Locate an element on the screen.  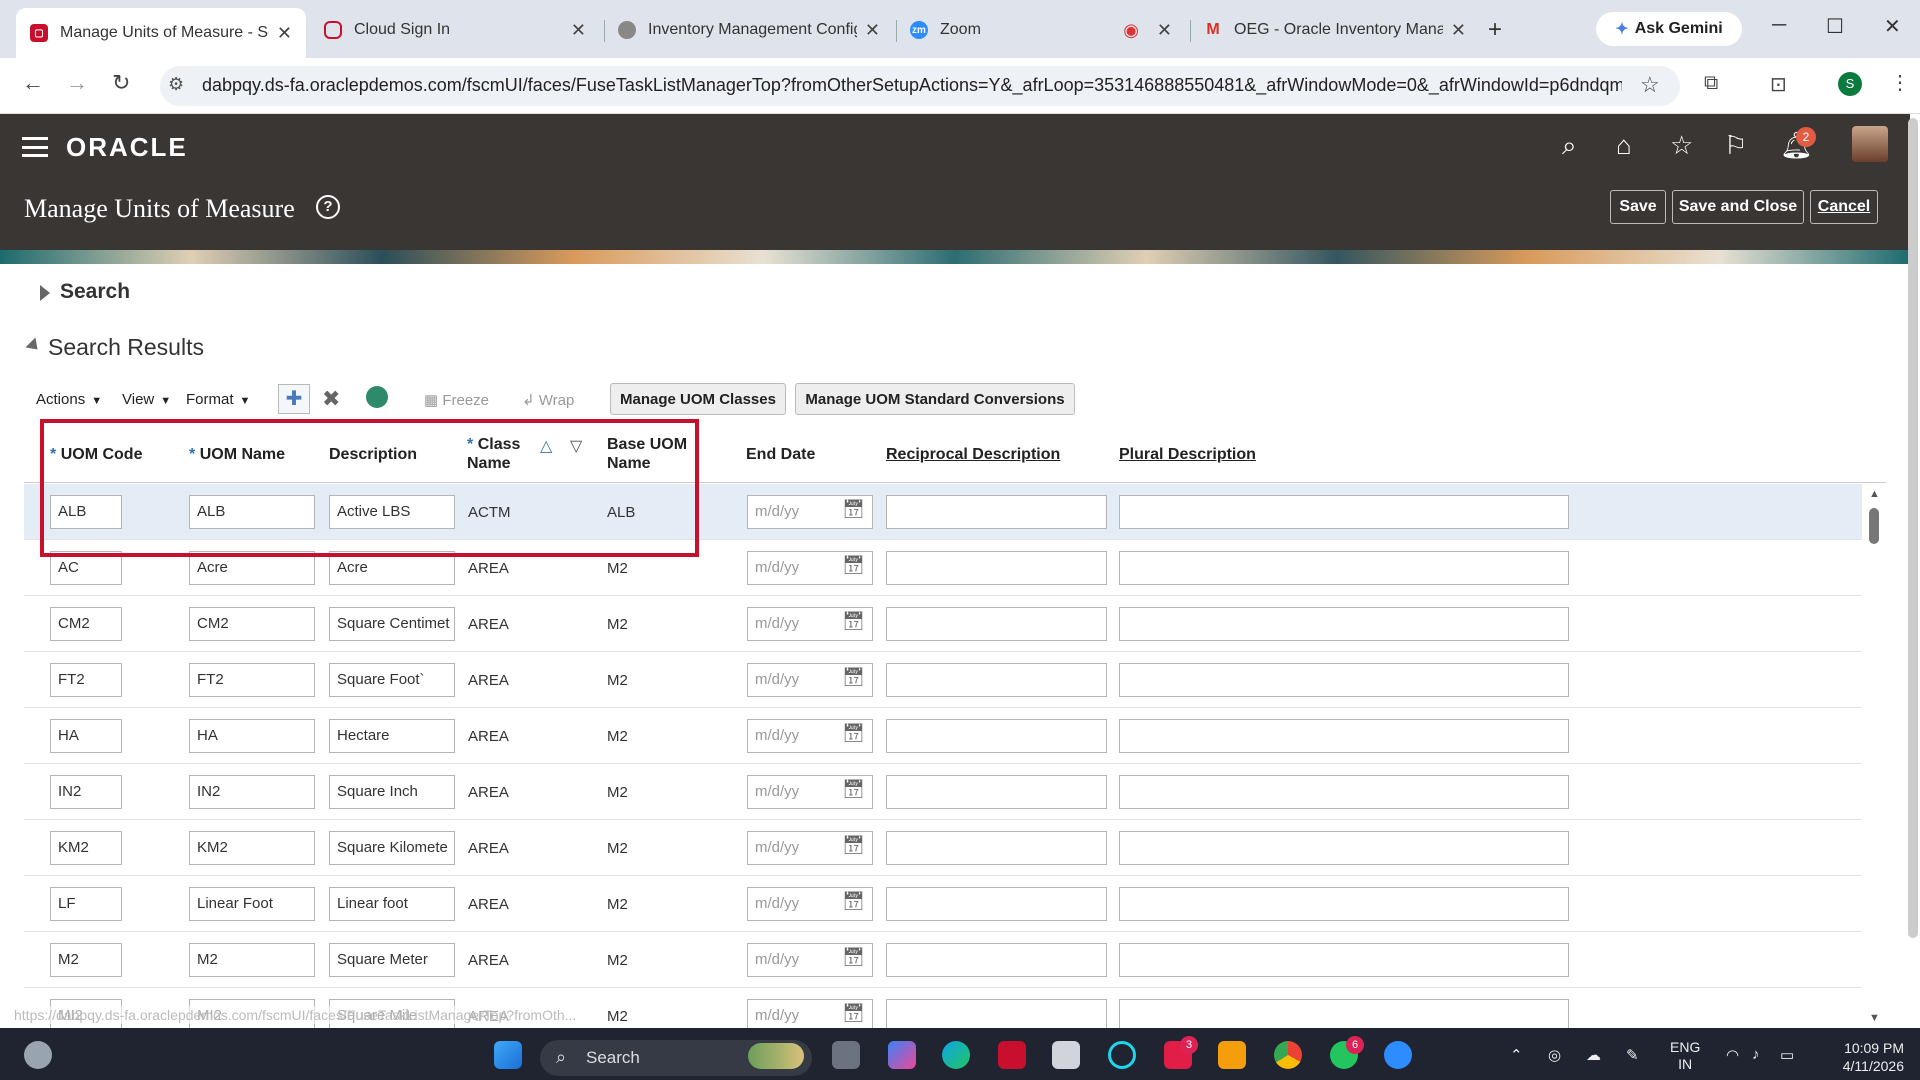
wrap-button: ↲ Wrap is located at coordinates (548, 400).